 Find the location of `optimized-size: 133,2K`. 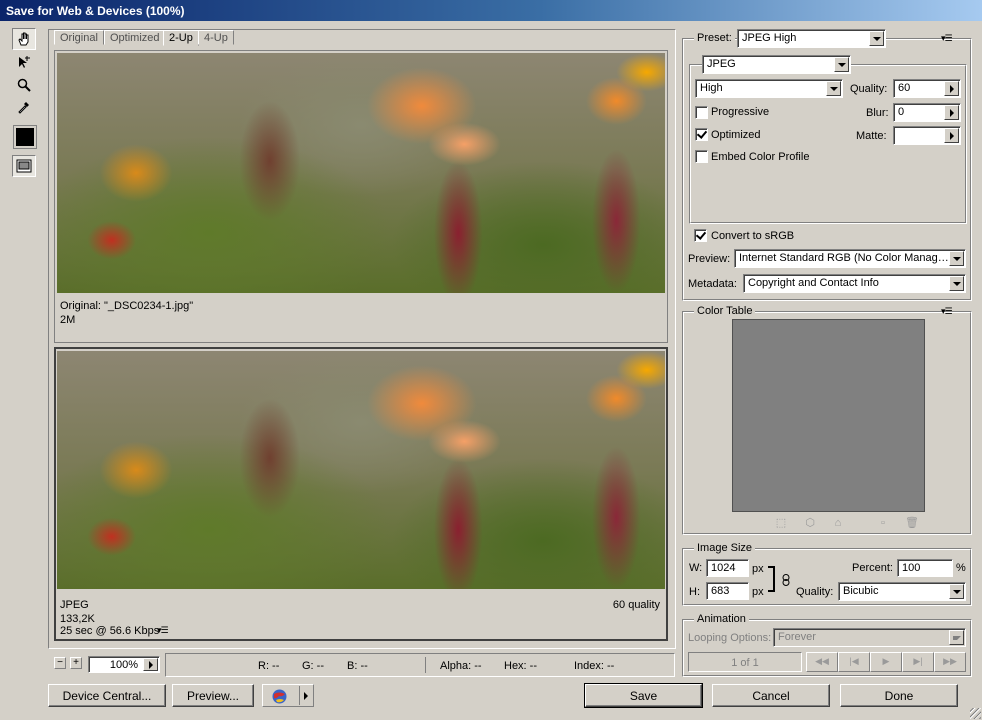

optimized-size: 133,2K is located at coordinates (77, 619).